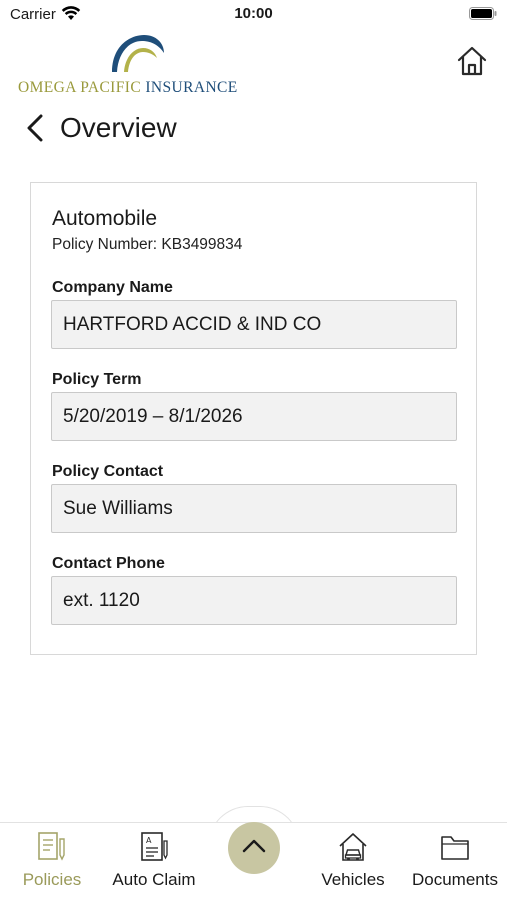 The width and height of the screenshot is (507, 900). Describe the element at coordinates (455, 848) in the screenshot. I see `documents-icon` at that location.